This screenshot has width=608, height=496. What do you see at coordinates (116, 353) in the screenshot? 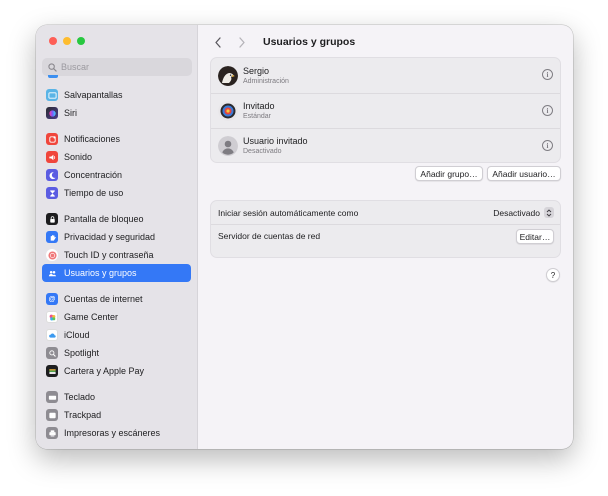
I see `sidebar-item-spotlight: Spotlight` at bounding box center [116, 353].